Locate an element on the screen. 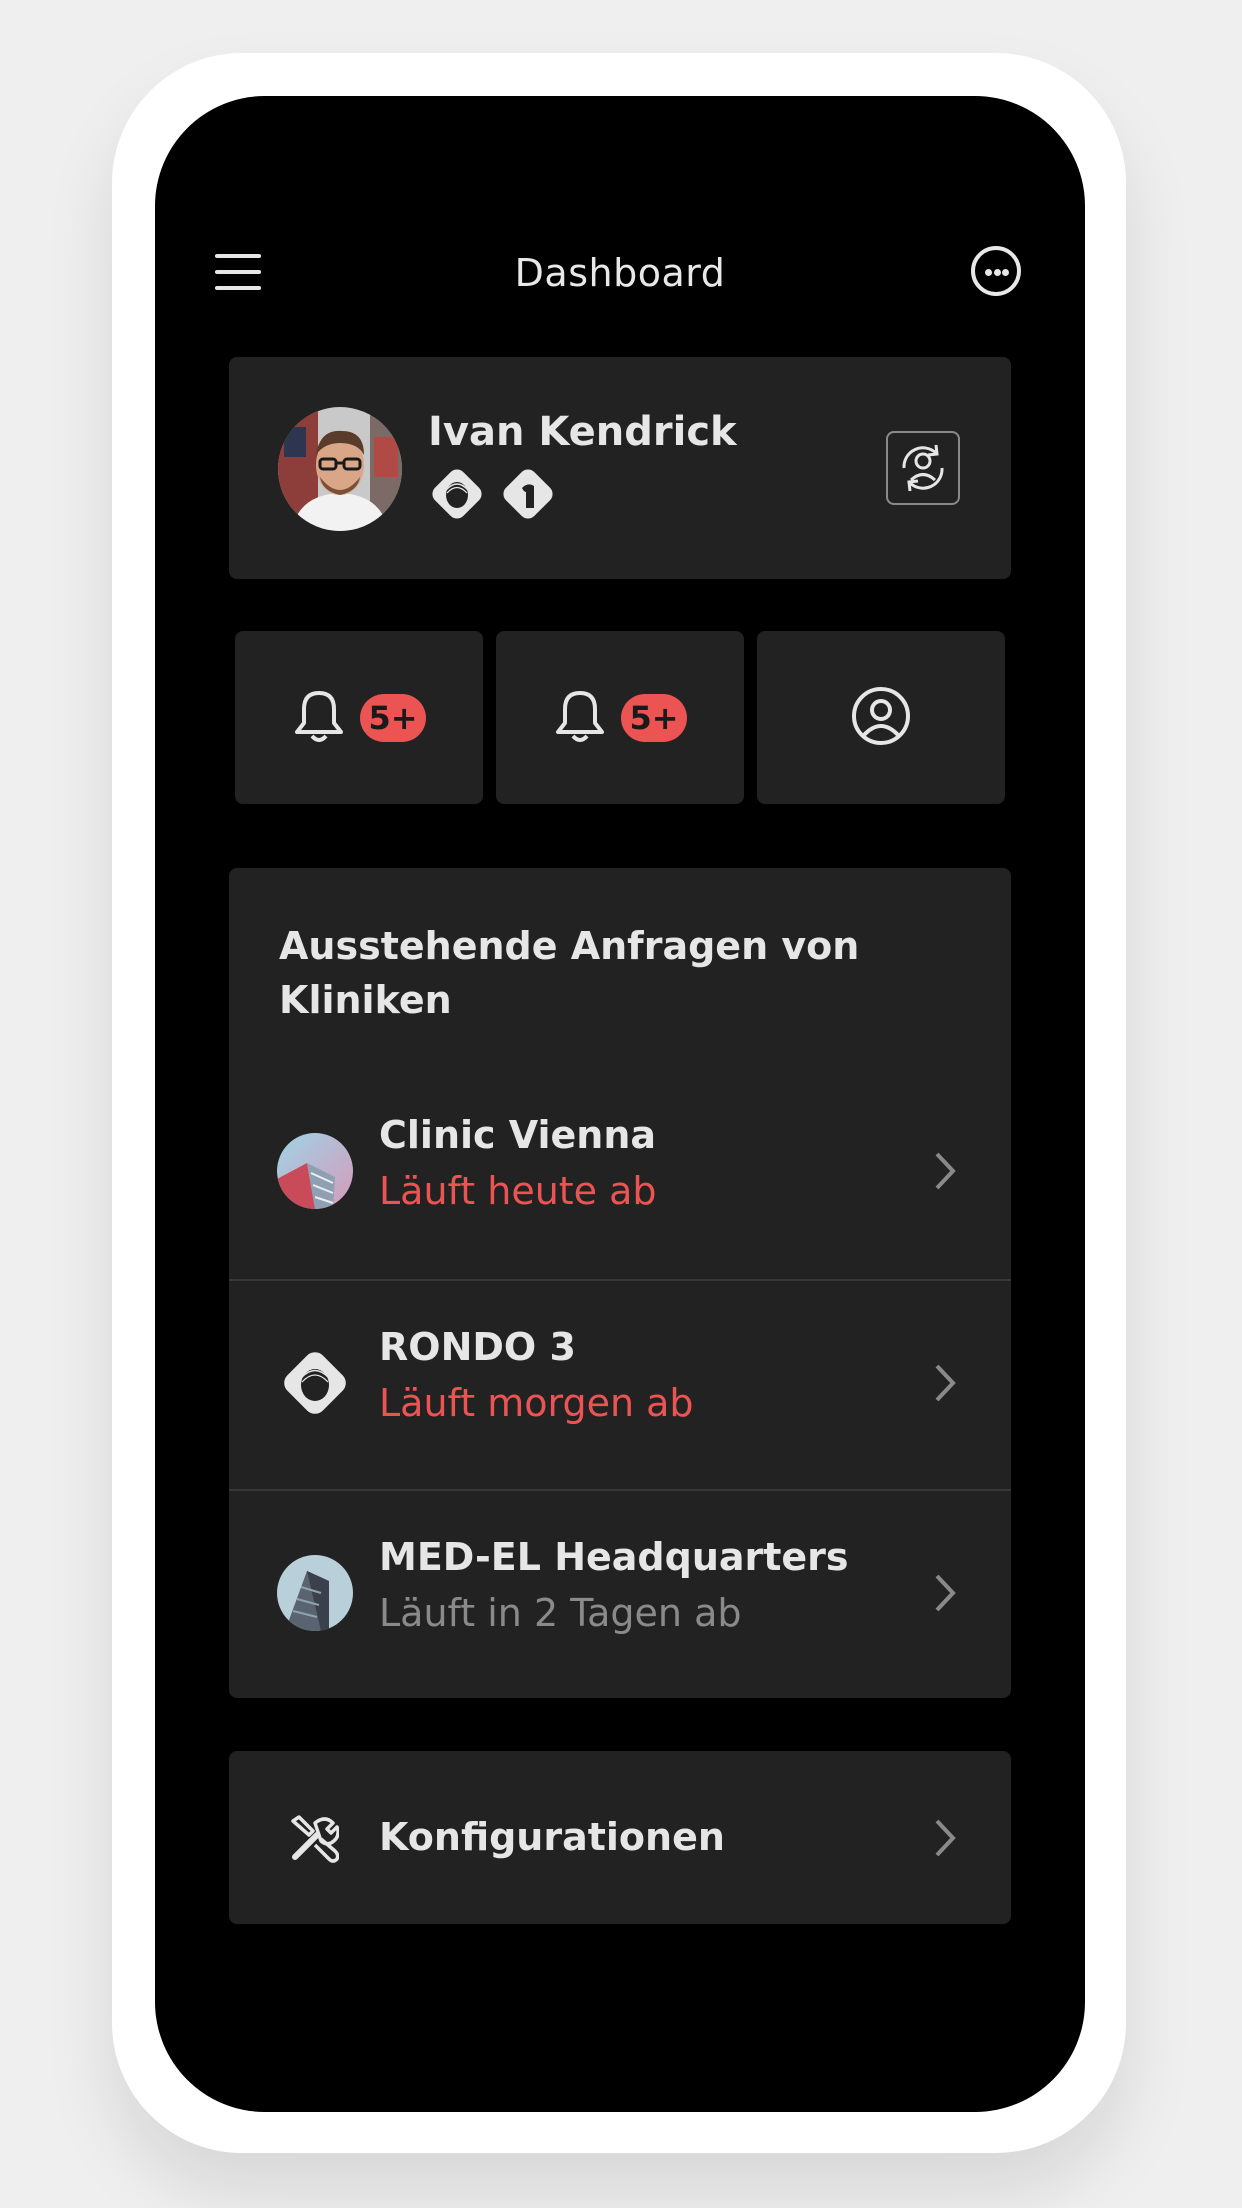  med-el-headquarters-image is located at coordinates (315, 1593).